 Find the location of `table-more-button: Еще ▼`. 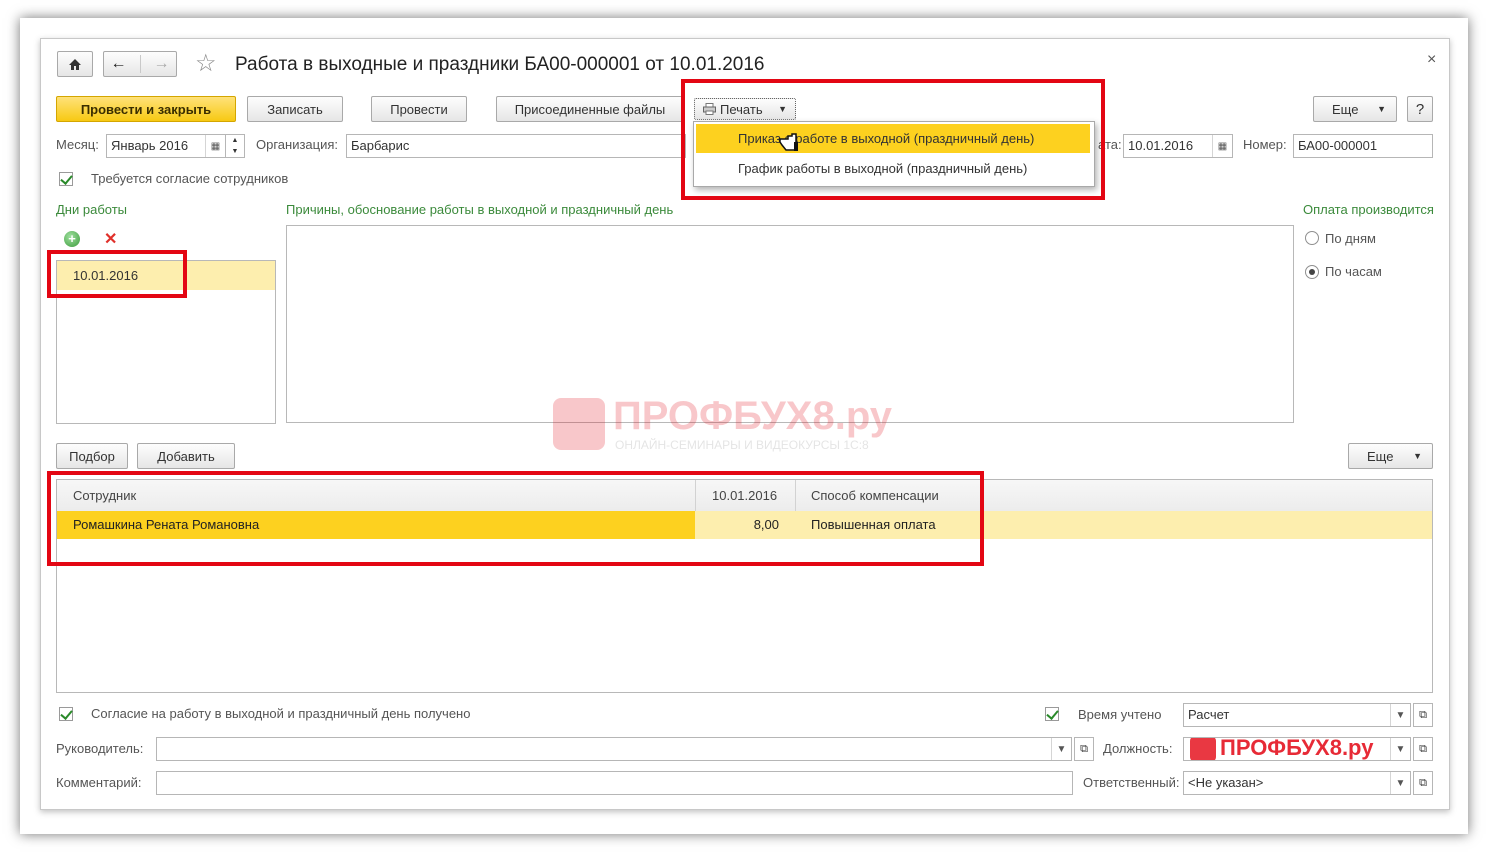

table-more-button: Еще ▼ is located at coordinates (1390, 456).